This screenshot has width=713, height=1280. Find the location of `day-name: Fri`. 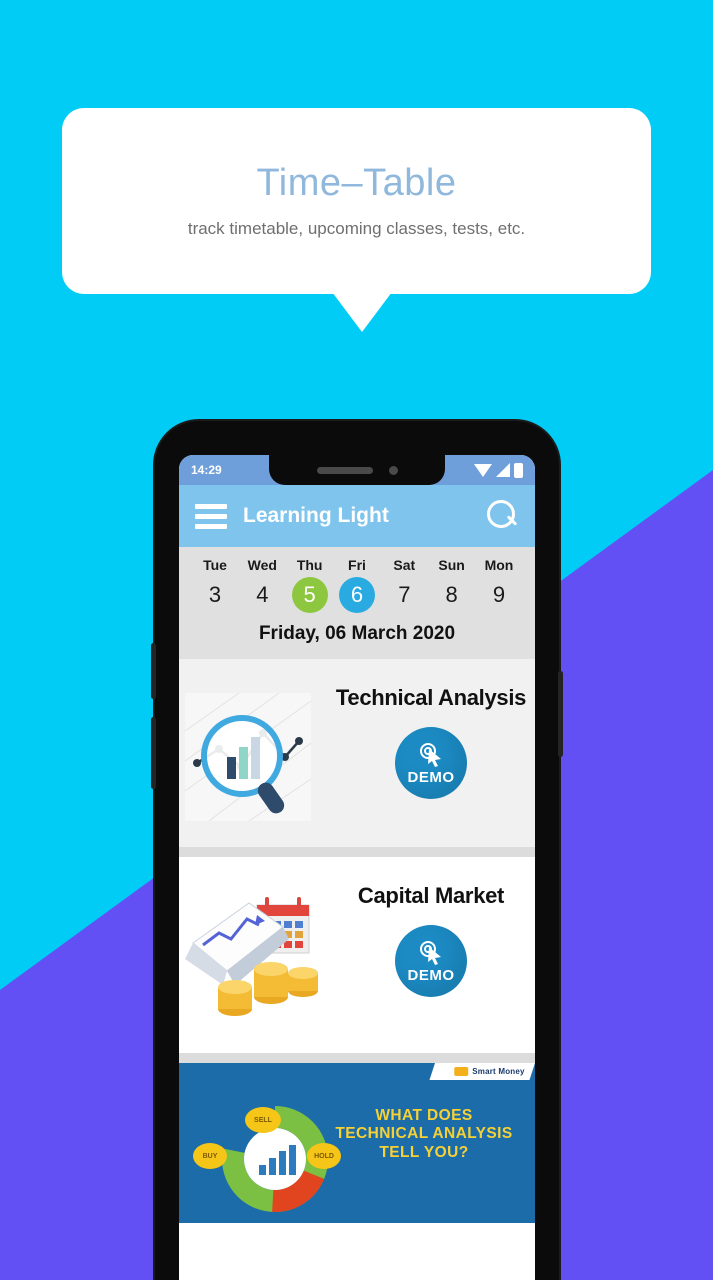

day-name: Fri is located at coordinates (357, 565).